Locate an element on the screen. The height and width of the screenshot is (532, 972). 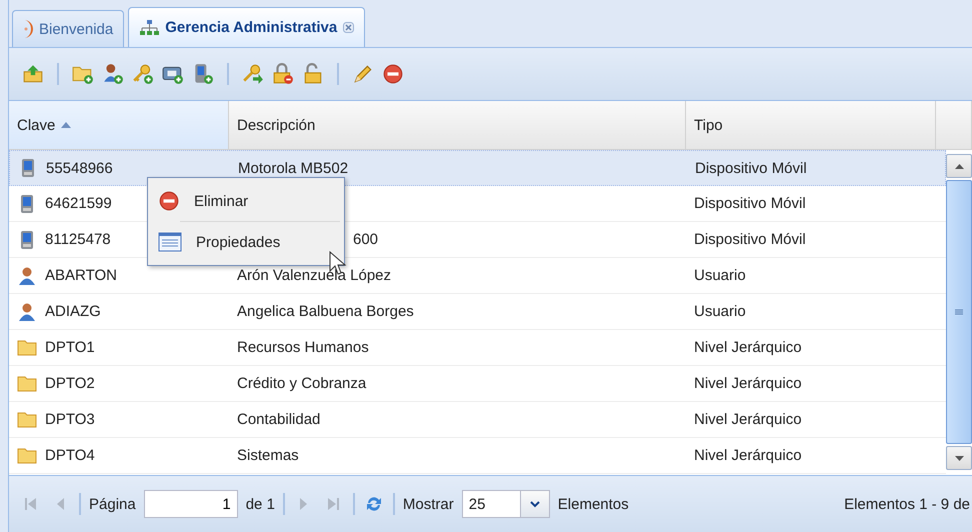
column-header: Tipo is located at coordinates (811, 125).